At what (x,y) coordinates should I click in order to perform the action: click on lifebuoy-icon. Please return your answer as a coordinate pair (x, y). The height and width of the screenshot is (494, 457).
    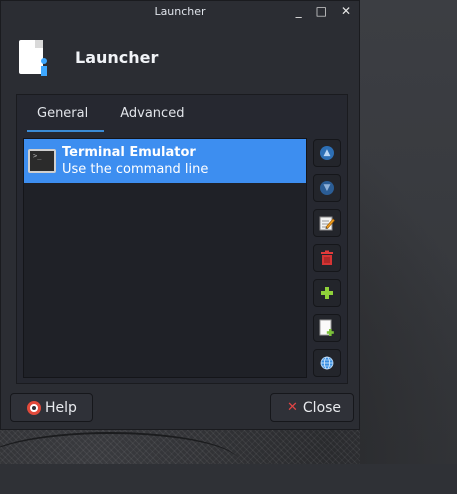
    Looking at the image, I should click on (34, 407).